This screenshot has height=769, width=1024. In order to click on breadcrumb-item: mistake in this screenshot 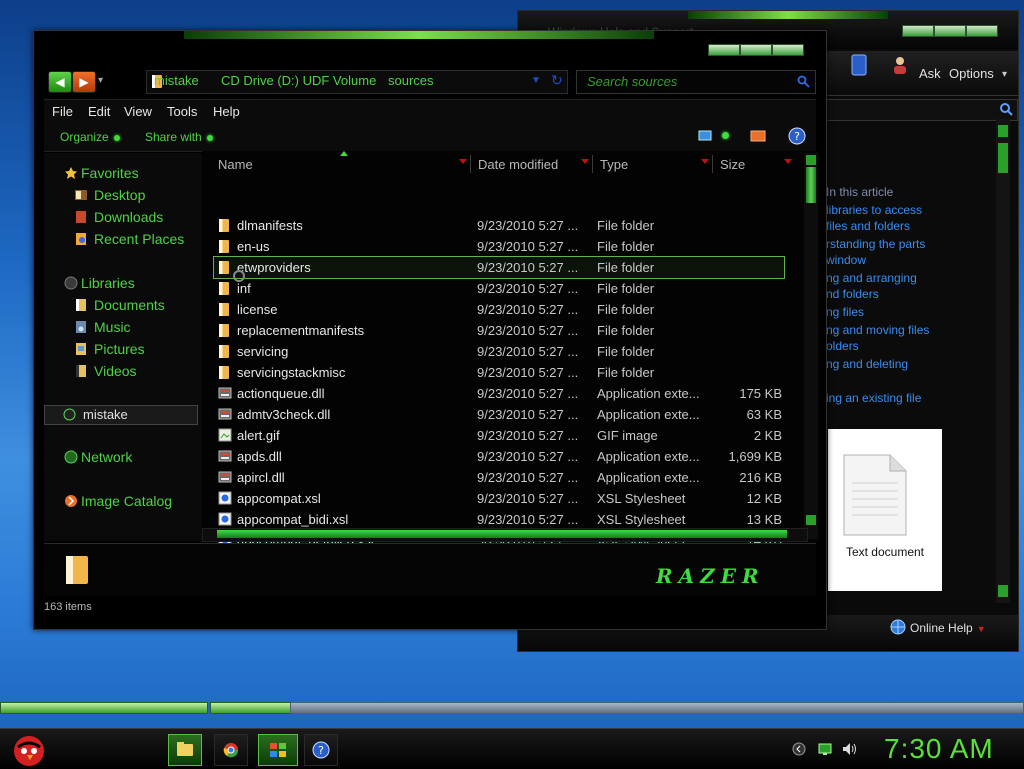, I will do `click(176, 80)`.